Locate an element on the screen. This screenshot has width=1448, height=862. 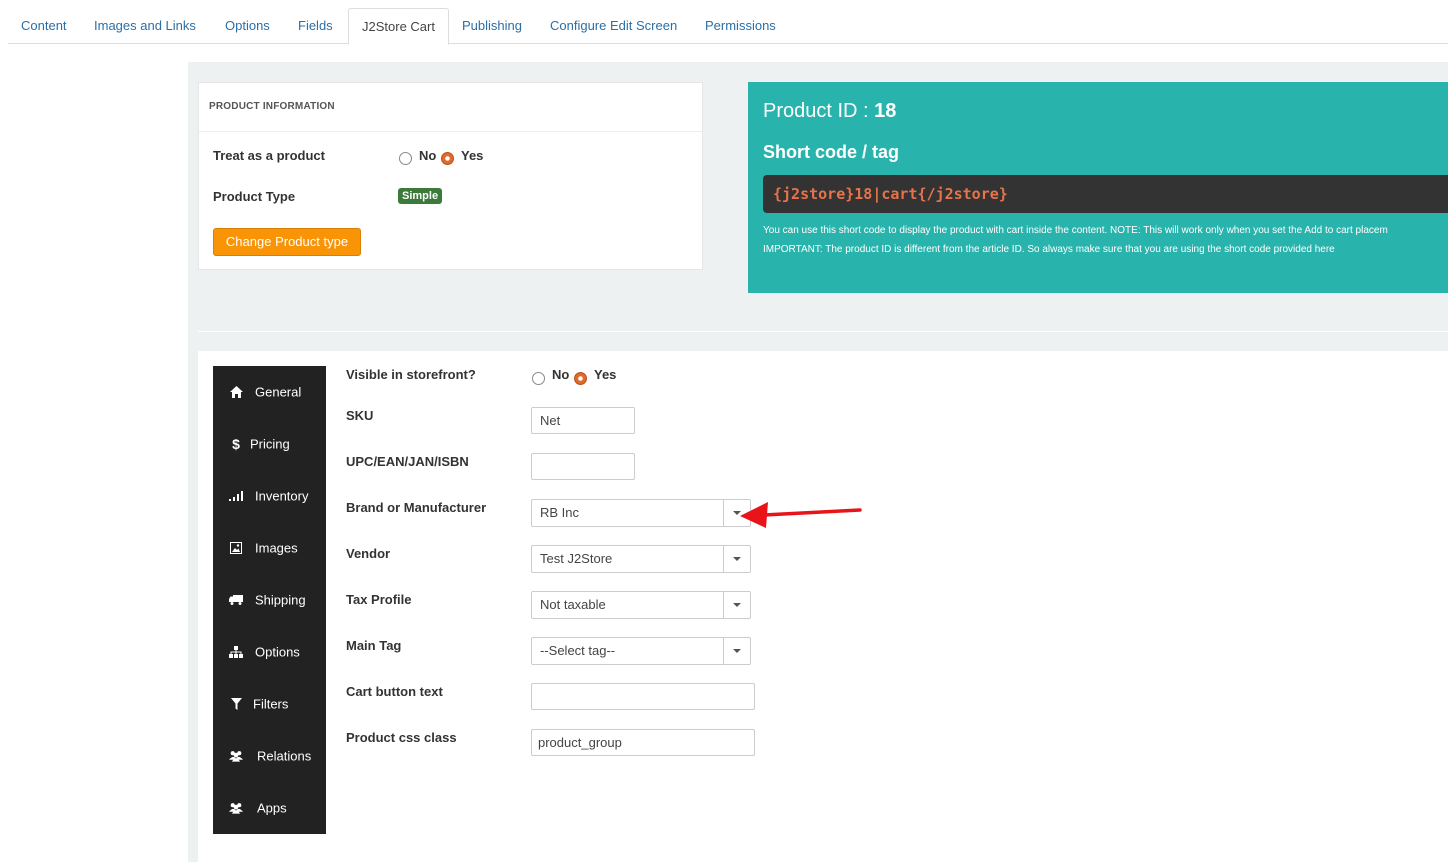
sidebar-item-label: Apps is located at coordinates (272, 808).